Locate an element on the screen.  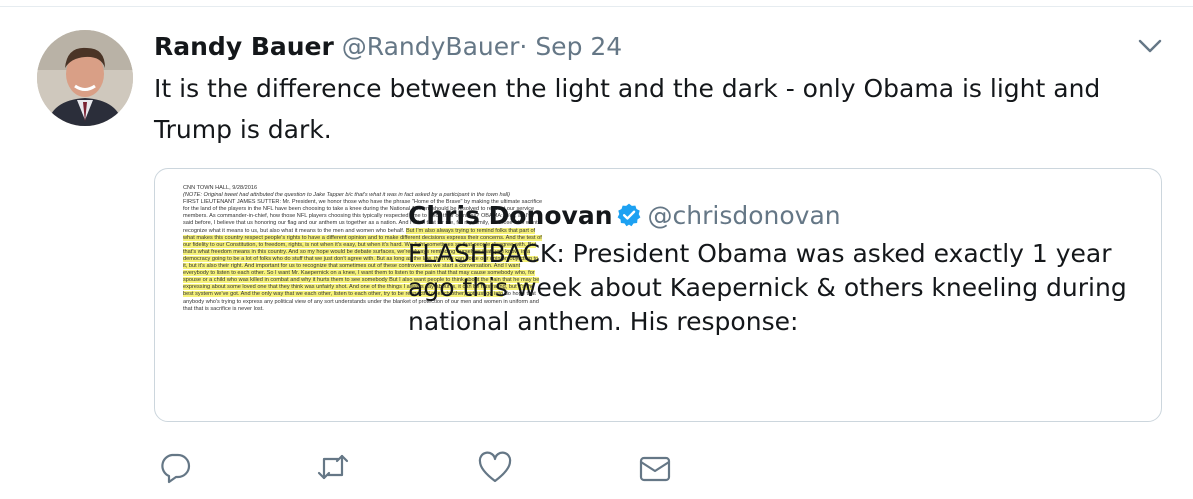
quoted-author-name: Chris Donovan is located at coordinates (510, 215).